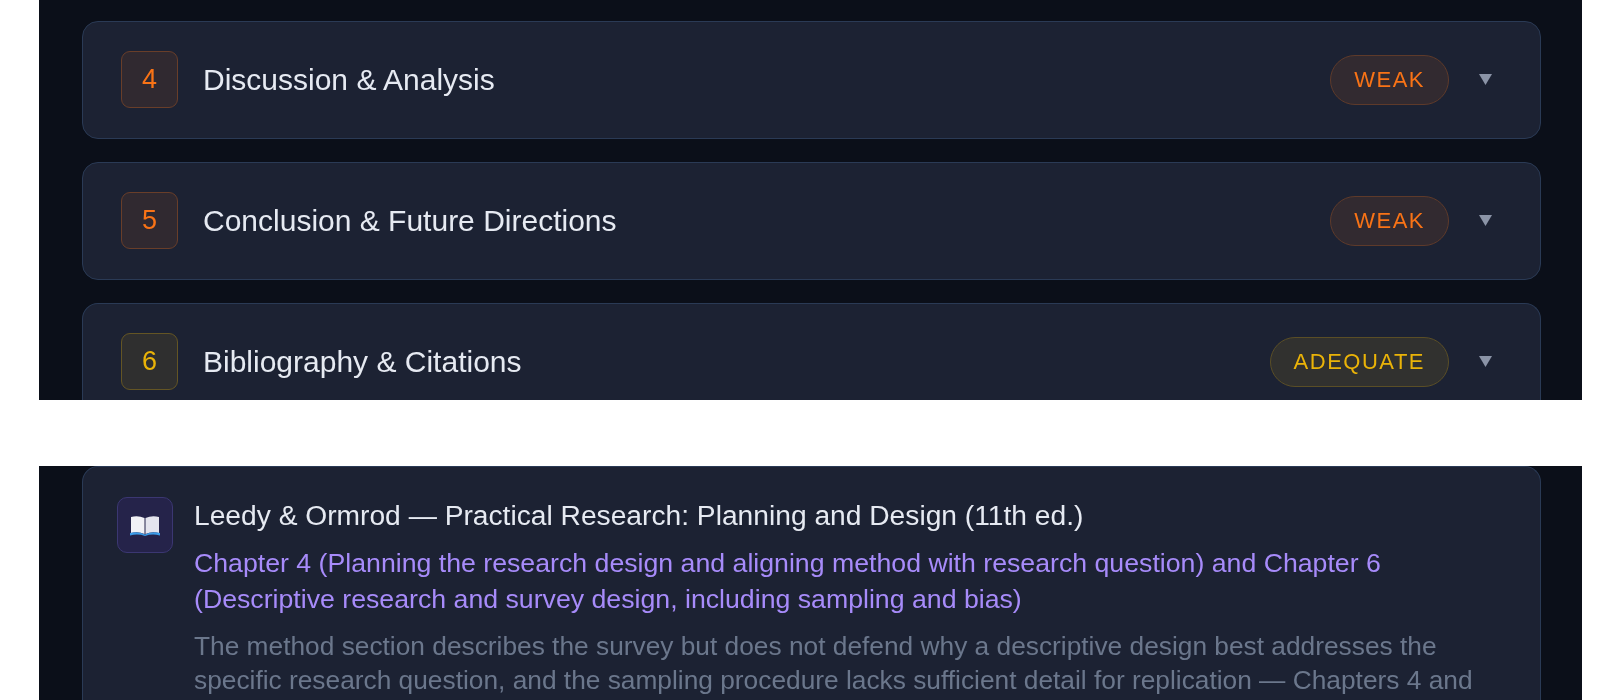  What do you see at coordinates (811, 351) in the screenshot?
I see `section-card: 6 Bibliography & Citations ADEQUATE` at bounding box center [811, 351].